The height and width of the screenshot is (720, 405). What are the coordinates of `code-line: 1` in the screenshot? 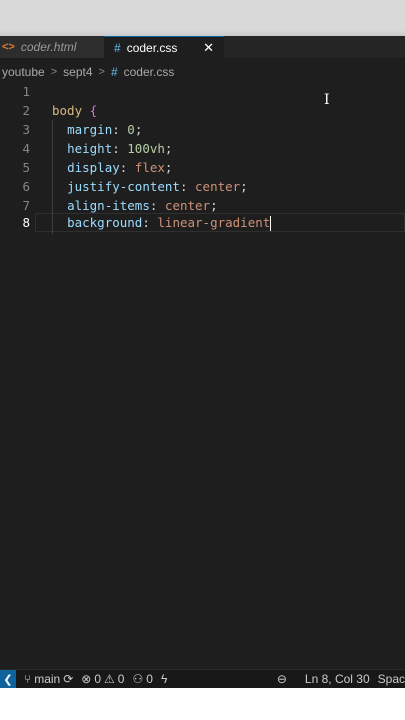 It's located at (202, 91).